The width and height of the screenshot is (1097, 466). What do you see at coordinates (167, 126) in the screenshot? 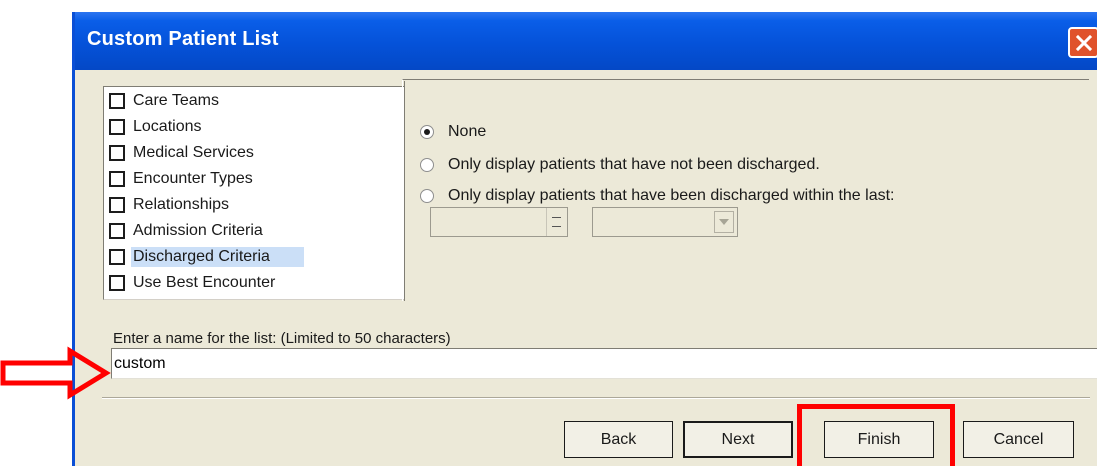
I see `list-item-label: Locations` at bounding box center [167, 126].